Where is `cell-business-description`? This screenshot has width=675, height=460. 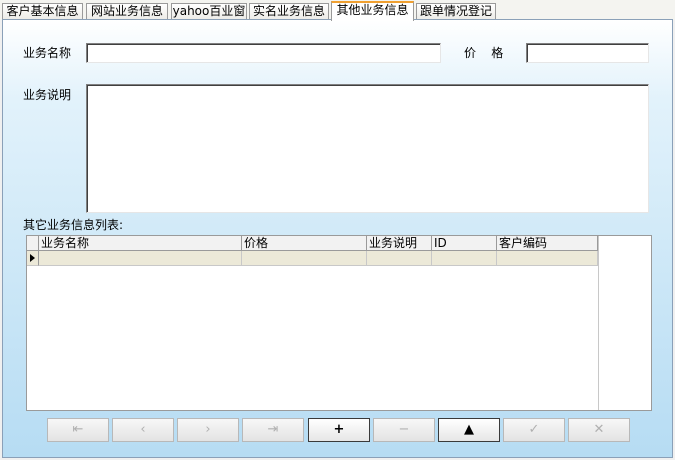 cell-business-description is located at coordinates (399, 258).